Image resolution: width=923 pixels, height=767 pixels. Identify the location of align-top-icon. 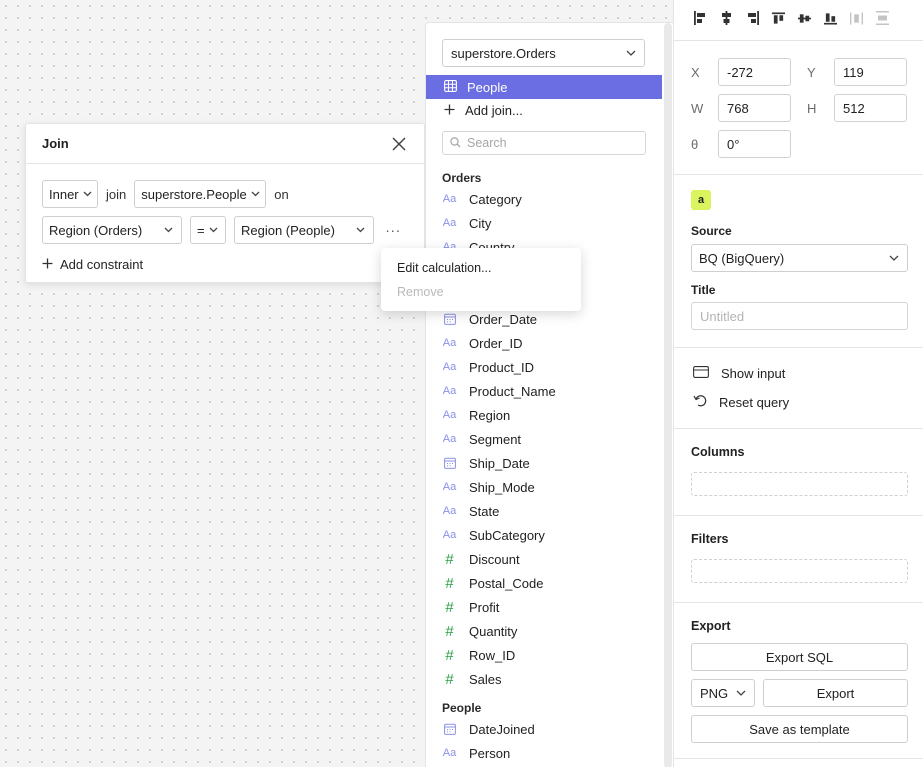
(778, 18).